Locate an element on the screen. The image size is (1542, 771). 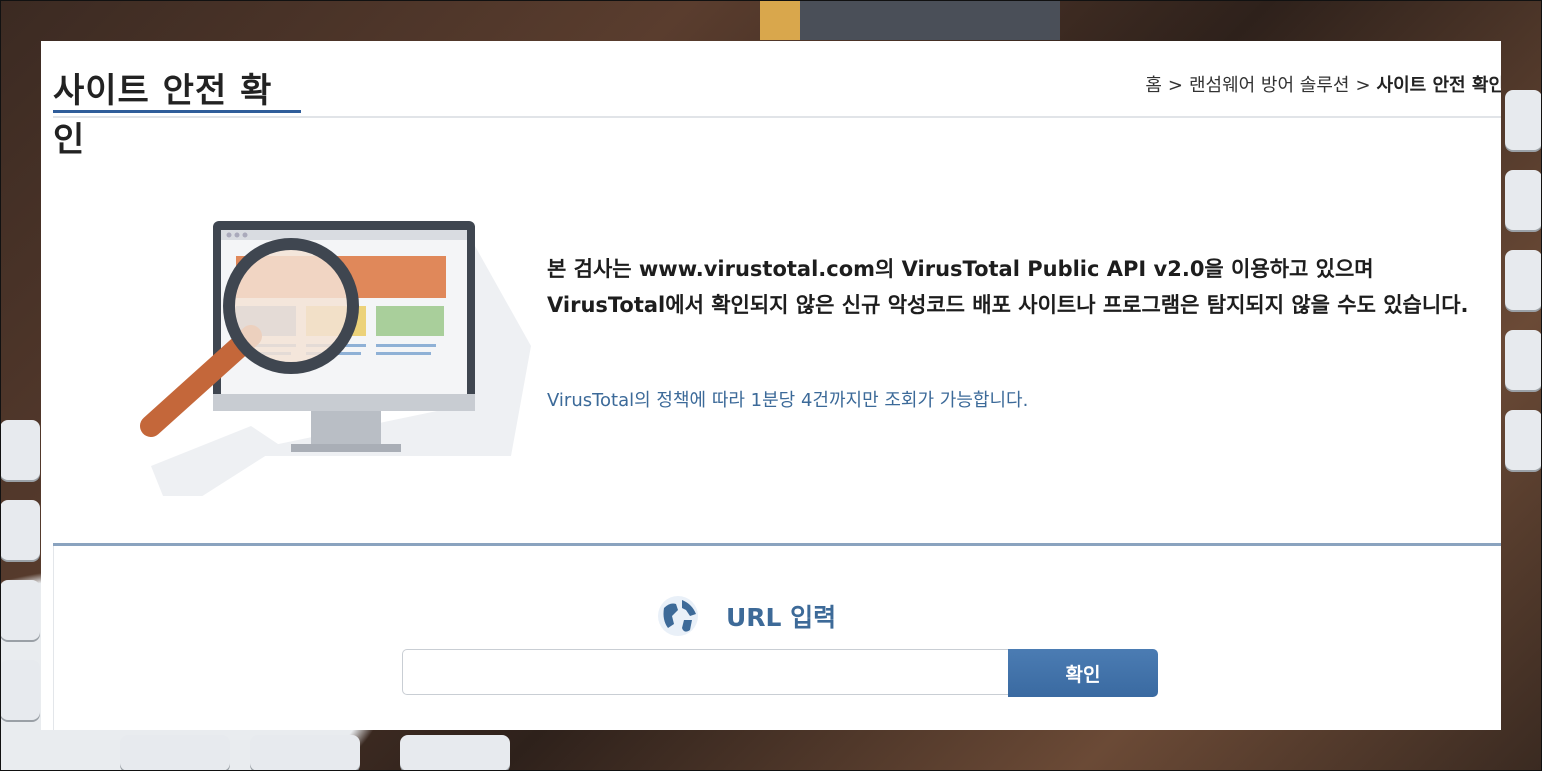
magnifier-monitor-illustration is located at coordinates (335, 358).